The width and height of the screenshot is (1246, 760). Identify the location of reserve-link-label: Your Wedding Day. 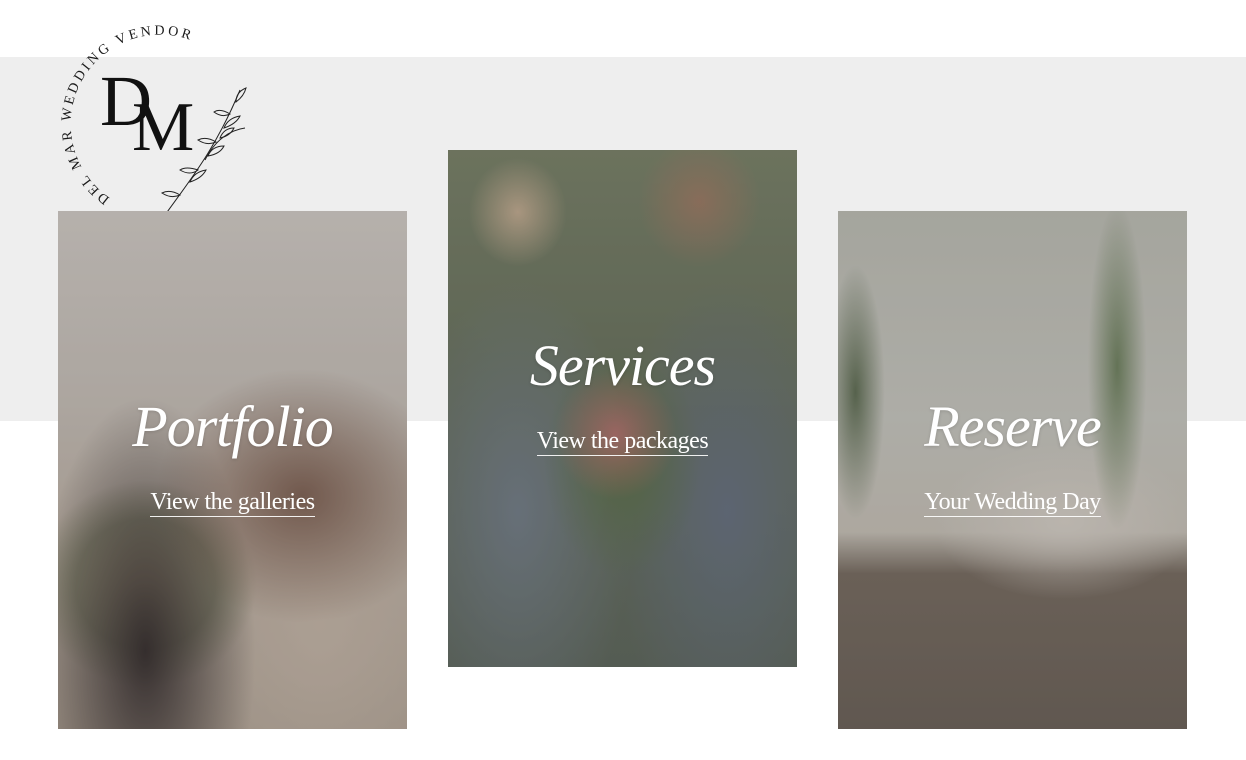
(1012, 503).